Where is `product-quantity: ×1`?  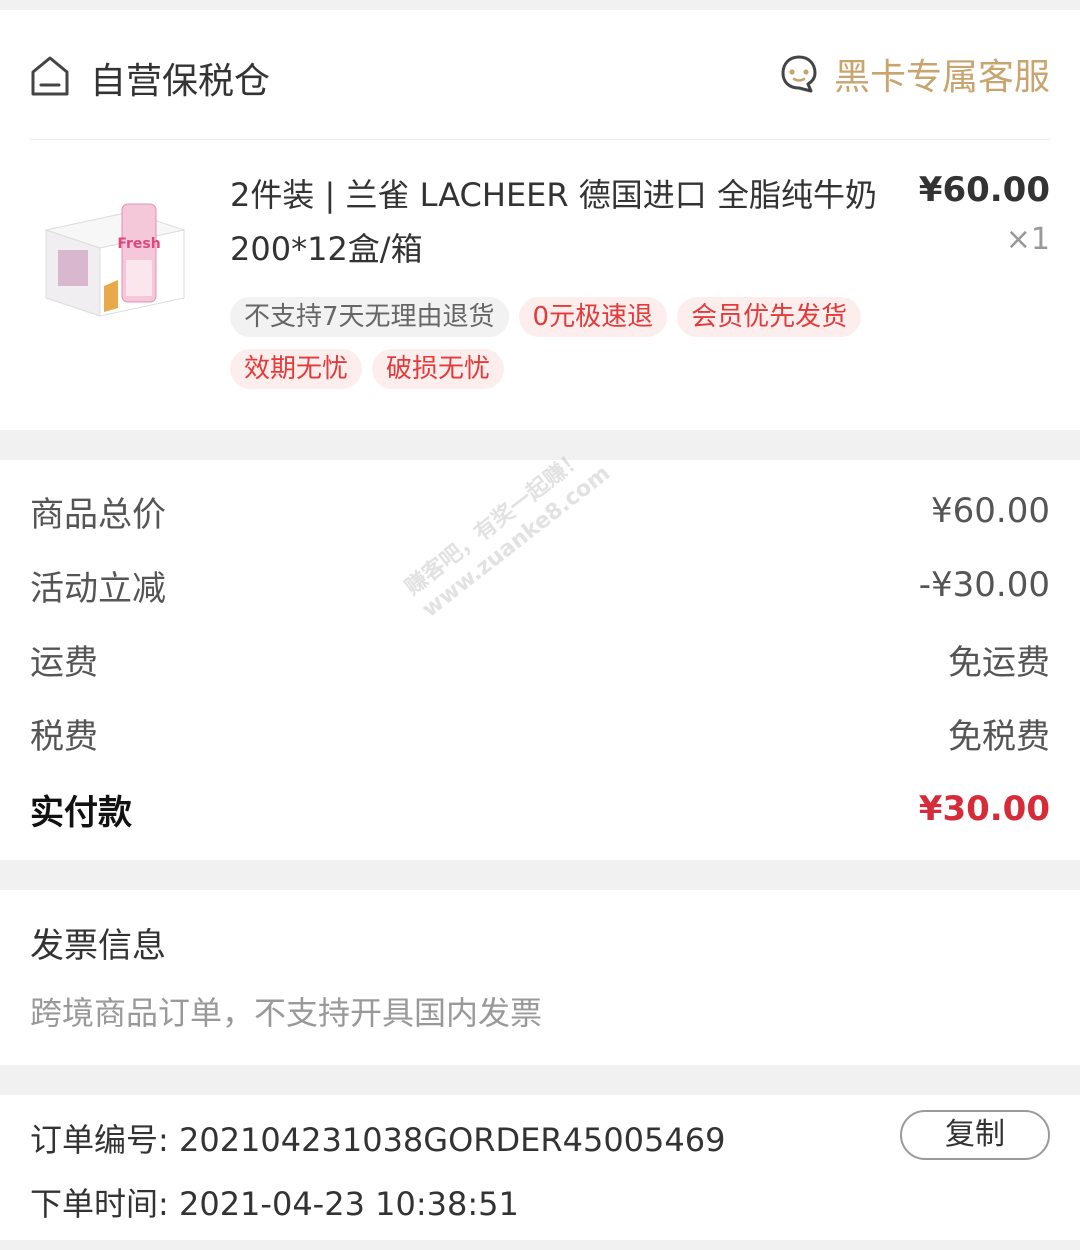 product-quantity: ×1 is located at coordinates (1027, 239).